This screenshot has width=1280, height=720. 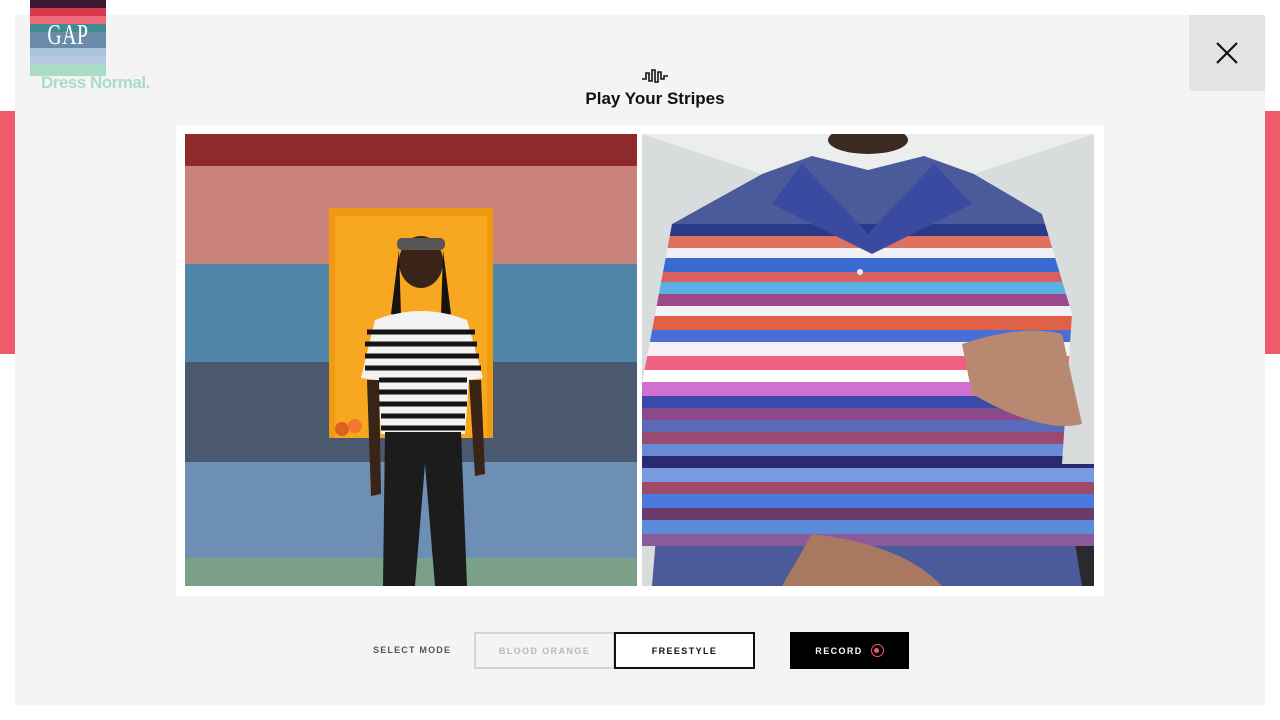 What do you see at coordinates (95, 82) in the screenshot?
I see `brand-tagline: Dress Normal.` at bounding box center [95, 82].